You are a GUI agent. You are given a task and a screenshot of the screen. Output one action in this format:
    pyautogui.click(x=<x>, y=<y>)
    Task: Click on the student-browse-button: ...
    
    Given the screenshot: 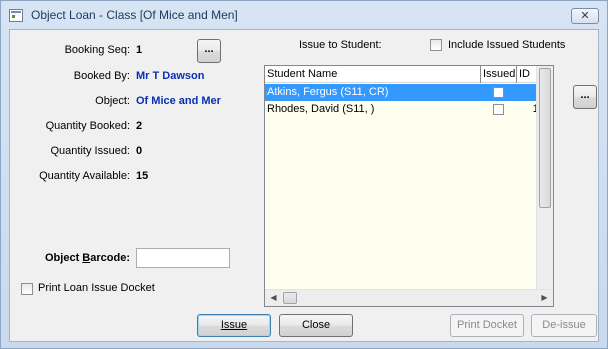 What is the action you would take?
    pyautogui.click(x=585, y=97)
    